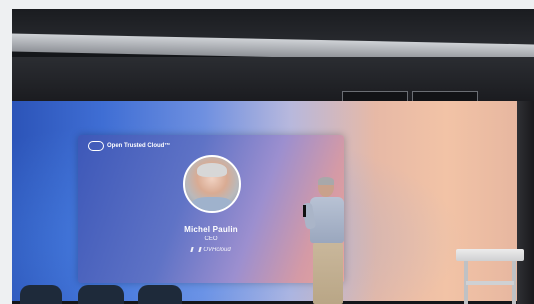 This screenshot has height=304, width=534. Describe the element at coordinates (196, 249) in the screenshot. I see `company-mark-icon` at that location.